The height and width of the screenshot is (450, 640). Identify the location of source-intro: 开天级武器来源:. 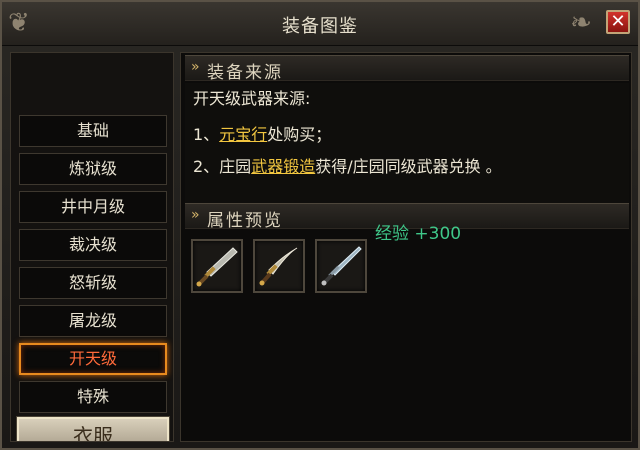
(252, 98).